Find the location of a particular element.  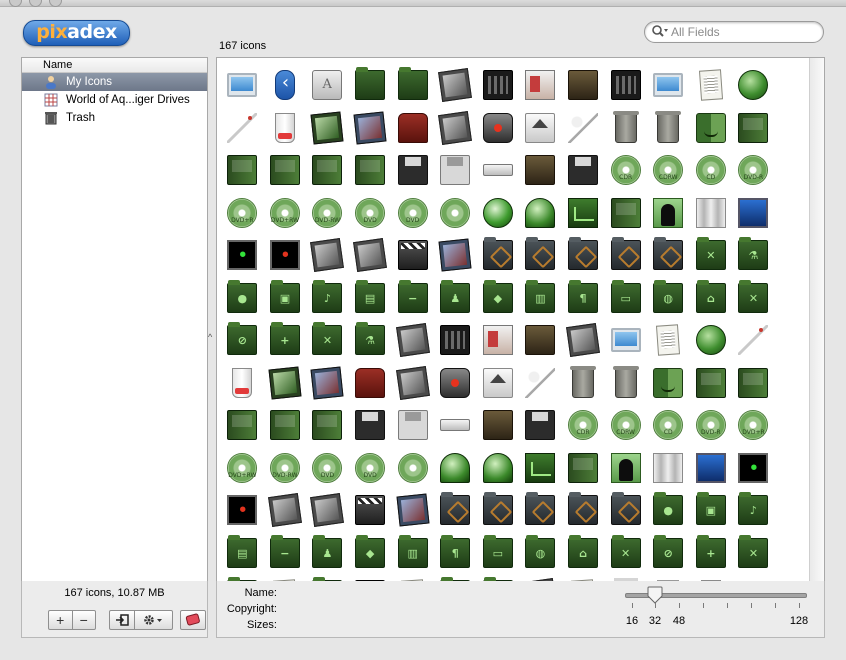

icon-tile: CD is located at coordinates (711, 170).